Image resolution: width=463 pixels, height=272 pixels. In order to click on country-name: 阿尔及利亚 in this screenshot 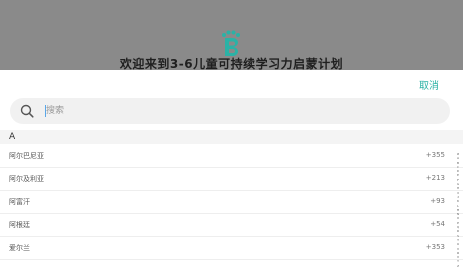, I will do `click(26, 179)`.